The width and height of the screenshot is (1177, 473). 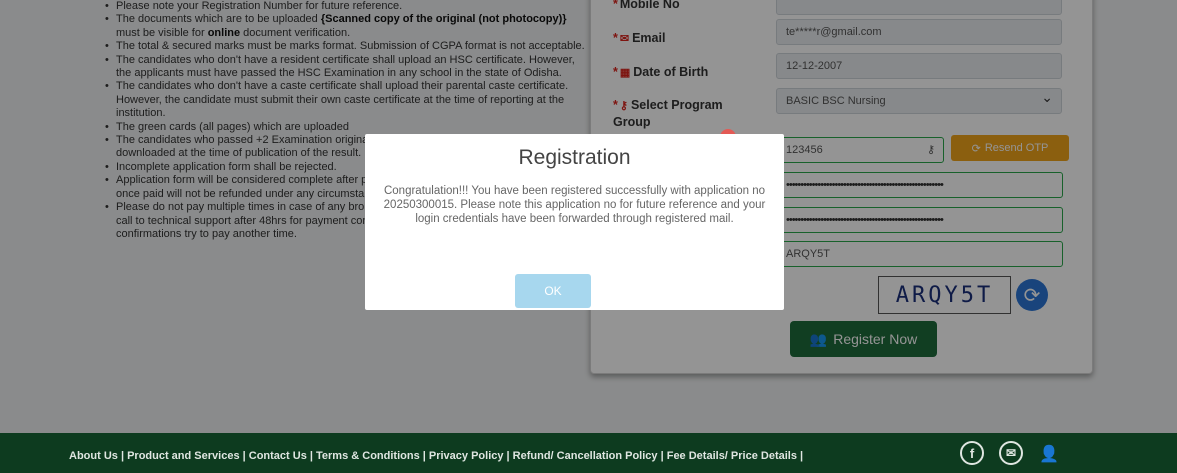 What do you see at coordinates (553, 291) in the screenshot?
I see `ok-button: OK` at bounding box center [553, 291].